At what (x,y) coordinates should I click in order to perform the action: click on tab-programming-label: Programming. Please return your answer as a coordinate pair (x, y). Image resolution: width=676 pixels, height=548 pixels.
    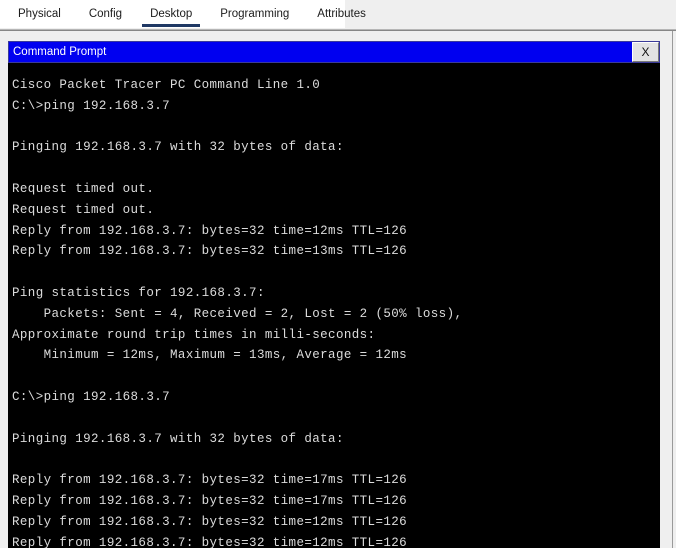
    Looking at the image, I should click on (255, 14).